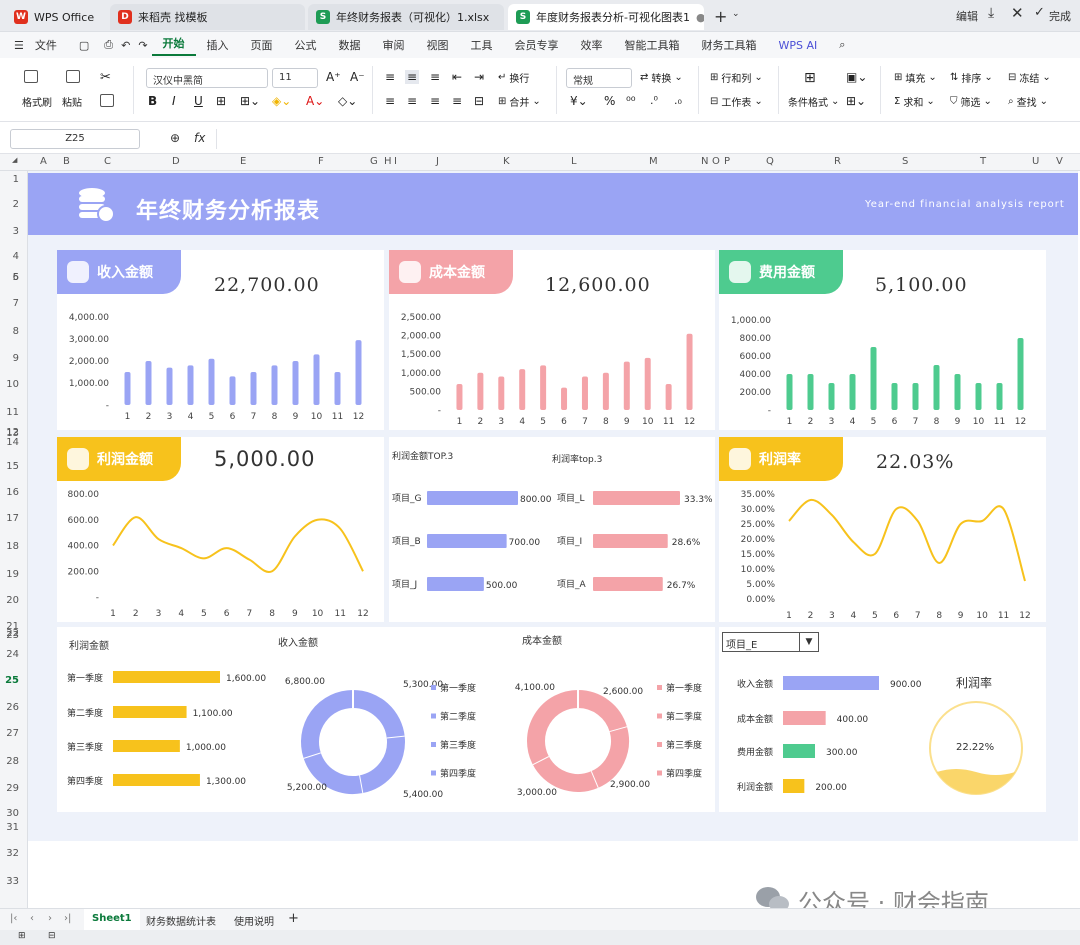  Describe the element at coordinates (66, 161) in the screenshot. I see `column-header: B` at that location.